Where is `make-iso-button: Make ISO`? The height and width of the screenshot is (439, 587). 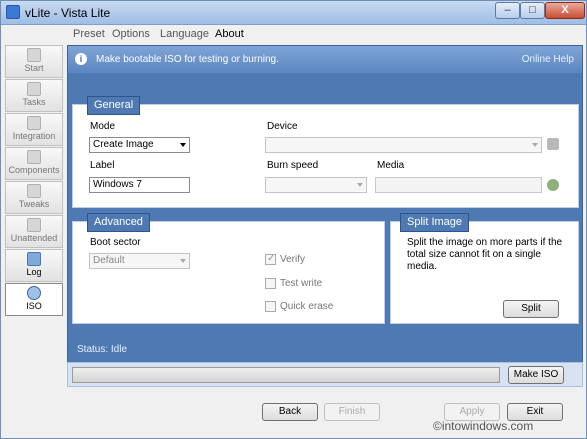 make-iso-button: Make ISO is located at coordinates (536, 375).